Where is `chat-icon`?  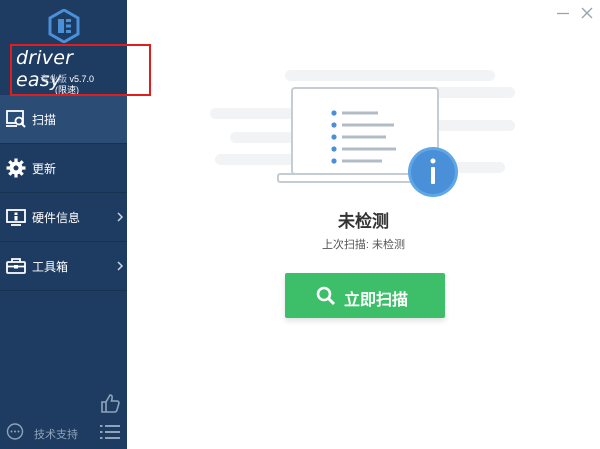
chat-icon is located at coordinates (15, 431).